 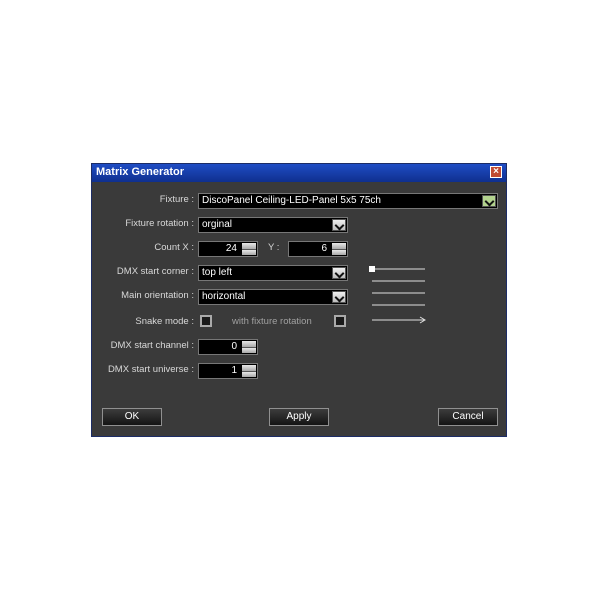 What do you see at coordinates (159, 223) in the screenshot?
I see `fixture-rotation-label: Fixture rotation :` at bounding box center [159, 223].